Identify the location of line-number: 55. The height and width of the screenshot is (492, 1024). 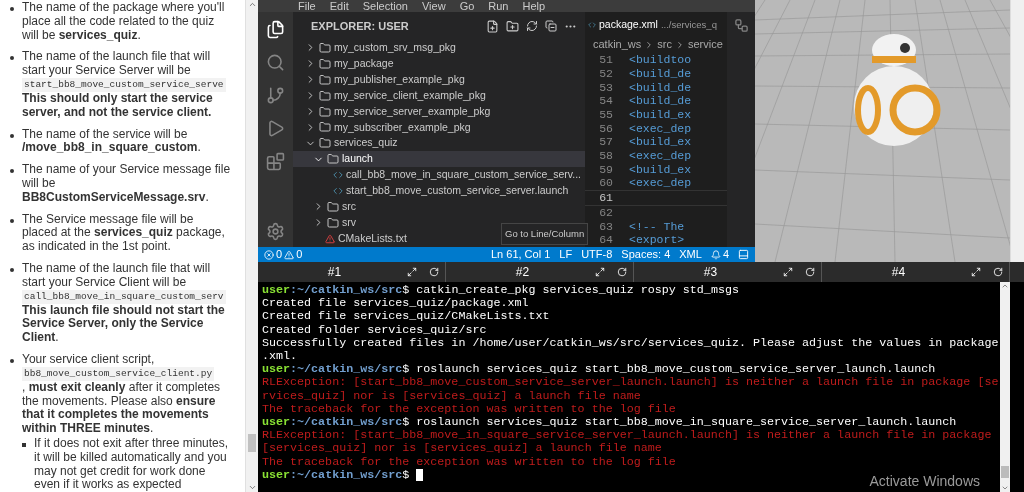
(606, 114).